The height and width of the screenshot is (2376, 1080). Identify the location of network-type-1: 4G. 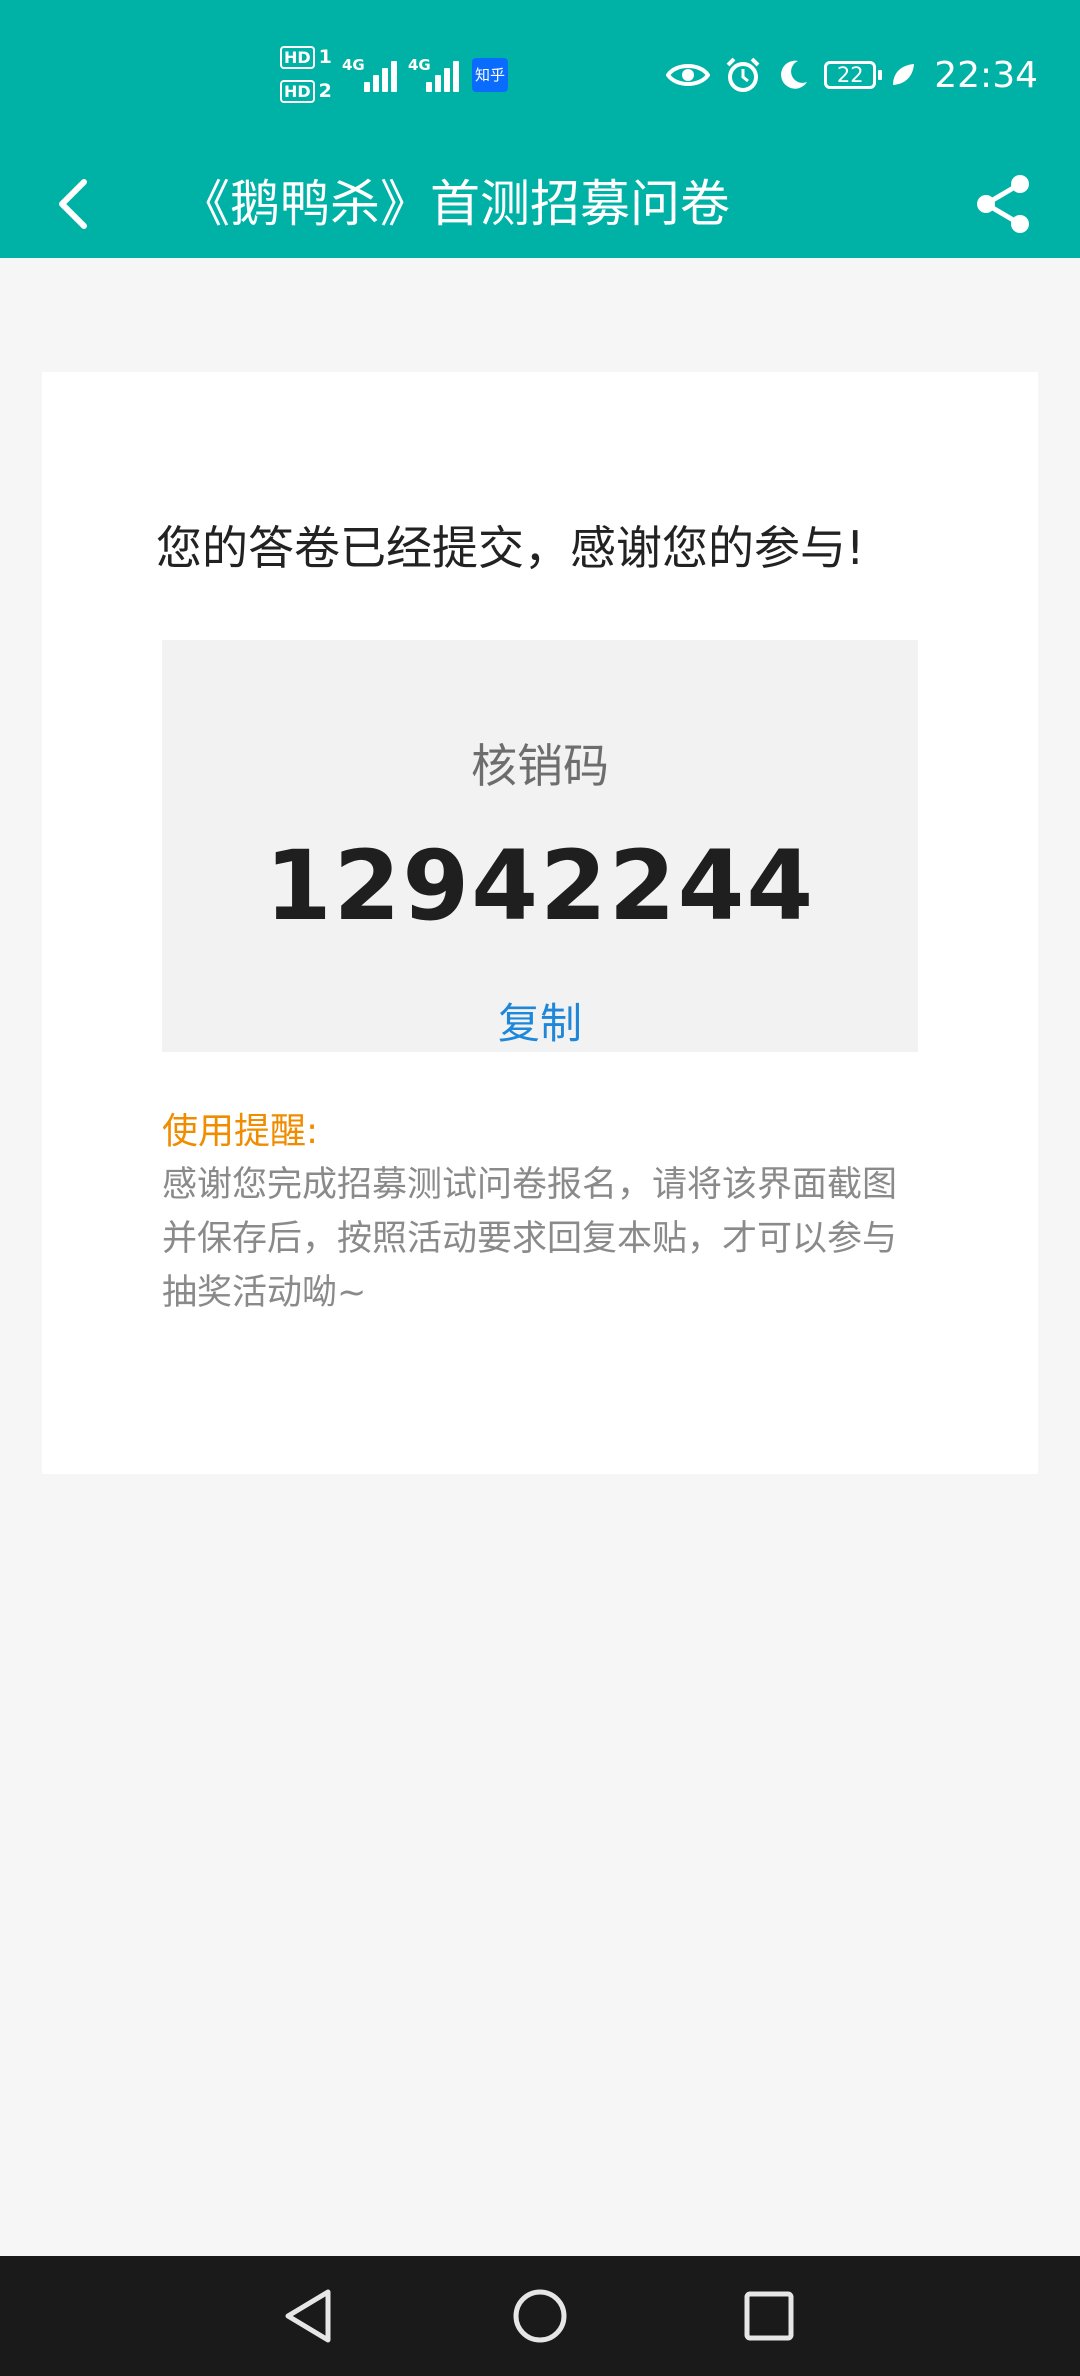
(353, 65).